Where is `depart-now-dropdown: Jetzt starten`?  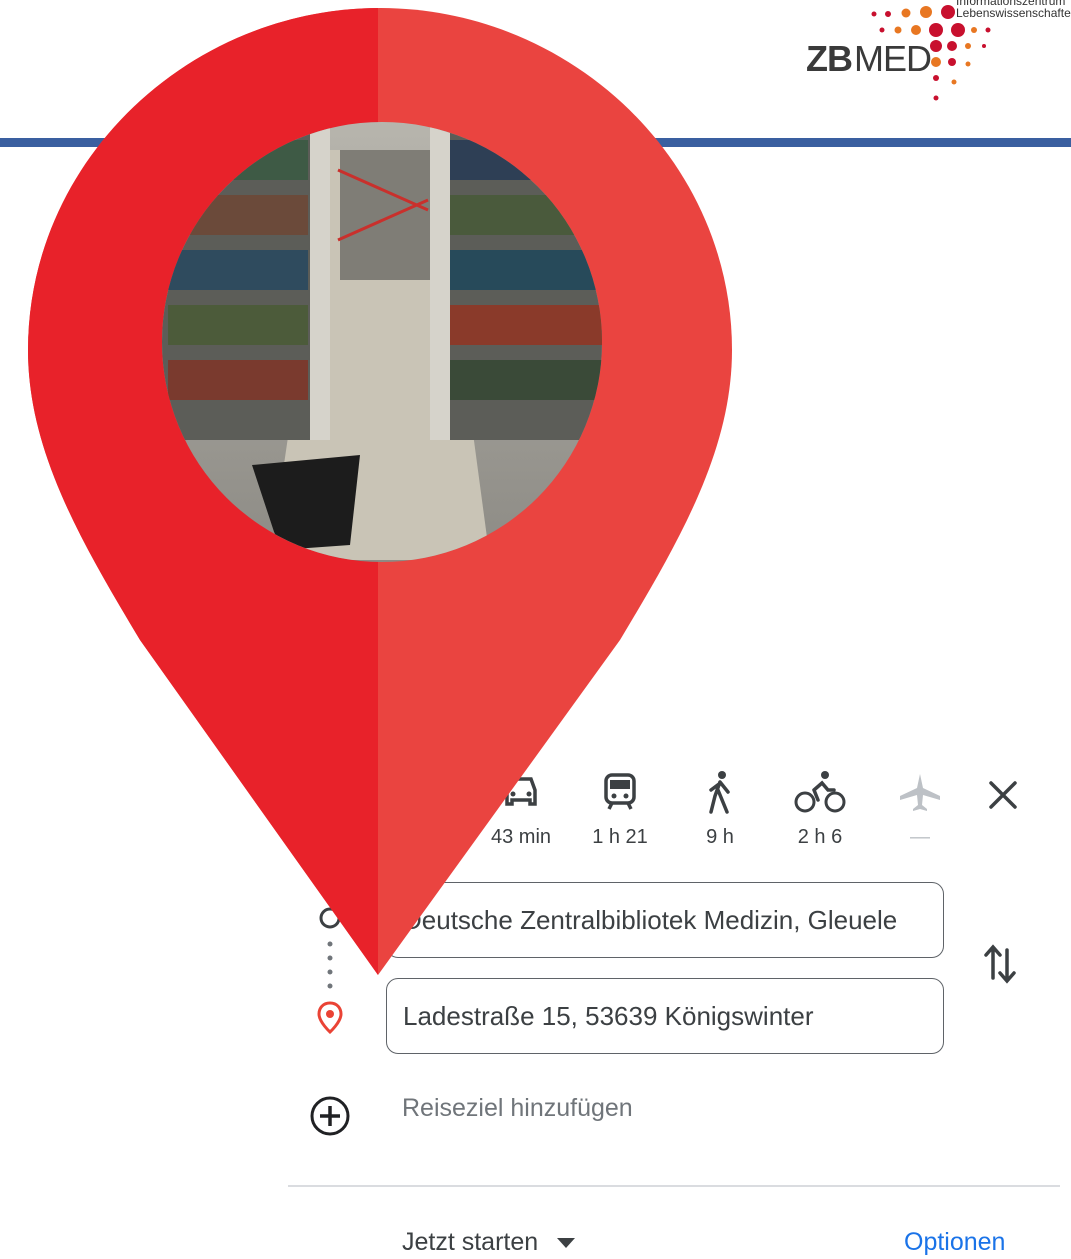 depart-now-dropdown: Jetzt starten is located at coordinates (489, 1242).